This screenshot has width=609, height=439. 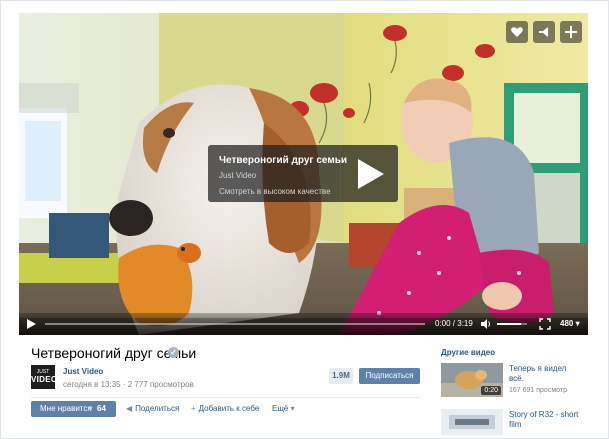 I want to click on video-meta: сегодня в 13:35 · 2 777 просмотров, so click(x=128, y=384).